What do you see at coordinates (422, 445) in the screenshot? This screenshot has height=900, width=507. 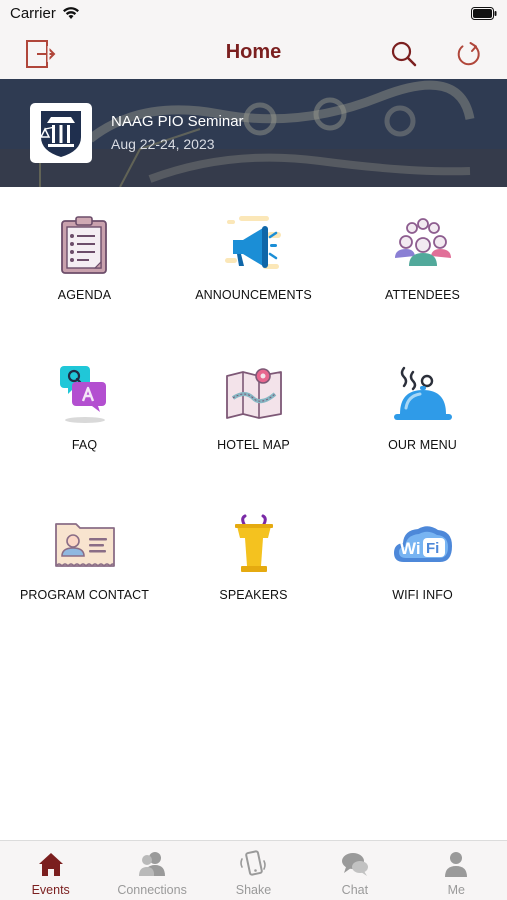 I see `menu-item-label: OUR MENU` at bounding box center [422, 445].